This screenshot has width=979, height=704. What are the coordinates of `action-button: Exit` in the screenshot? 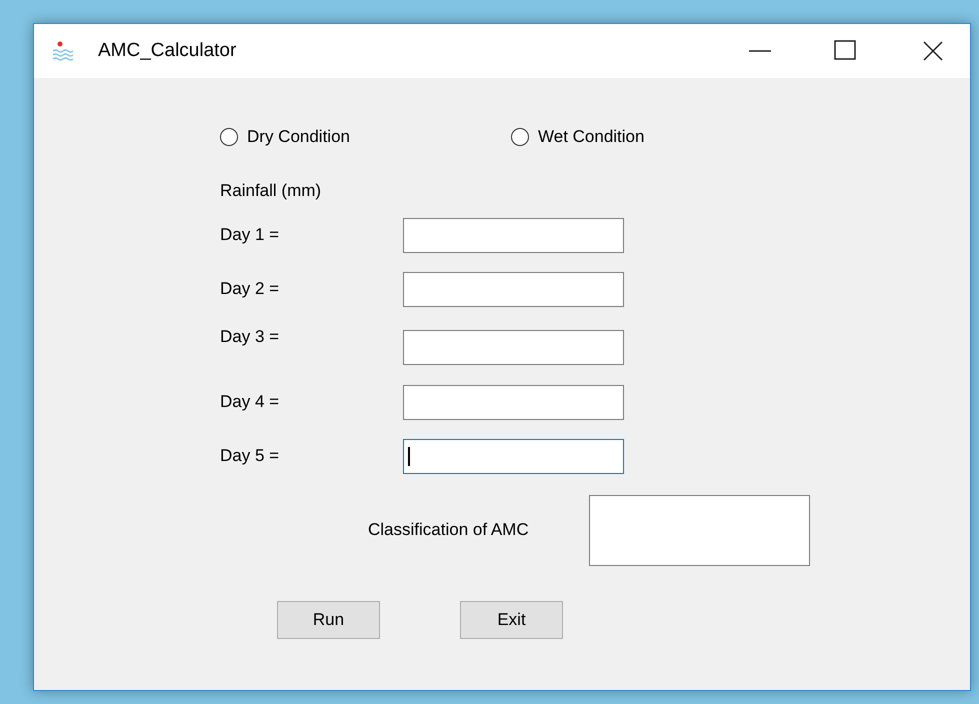 It's located at (511, 619).